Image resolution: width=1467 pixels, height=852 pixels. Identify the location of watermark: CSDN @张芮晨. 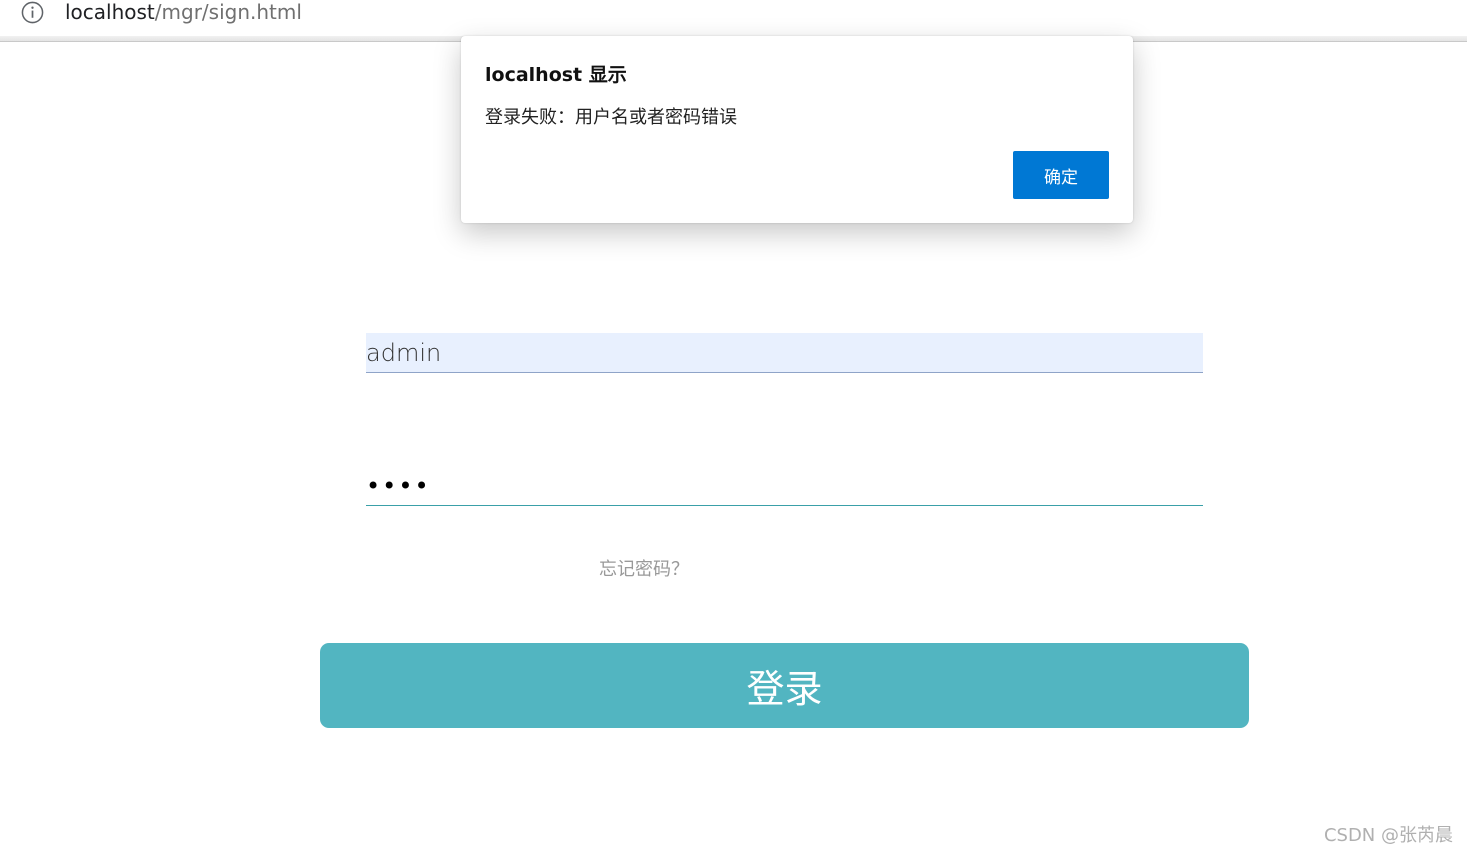
(1388, 835).